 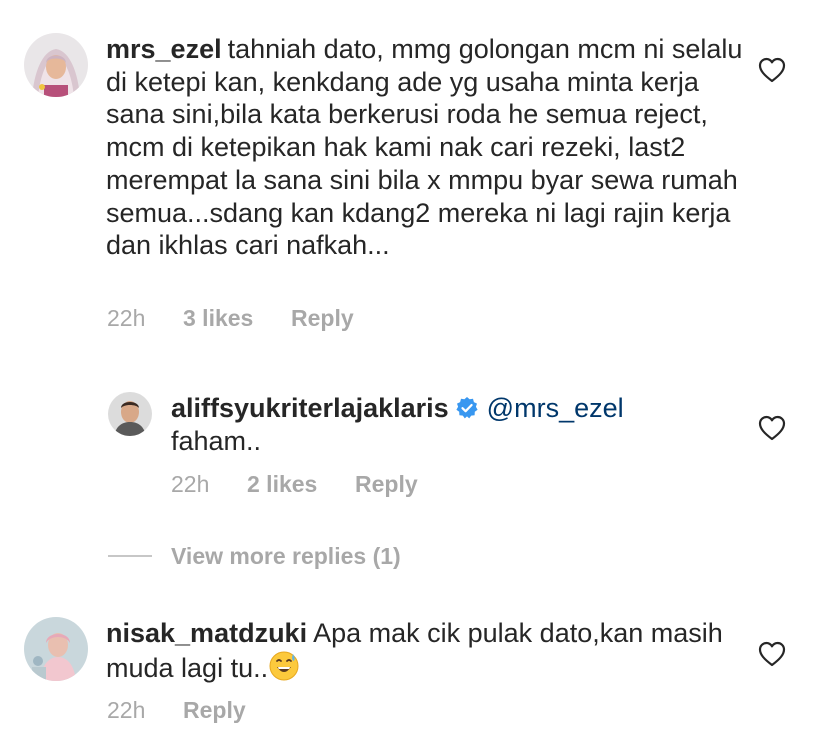 I want to click on avatar-aliffsyukri, so click(x=130, y=414).